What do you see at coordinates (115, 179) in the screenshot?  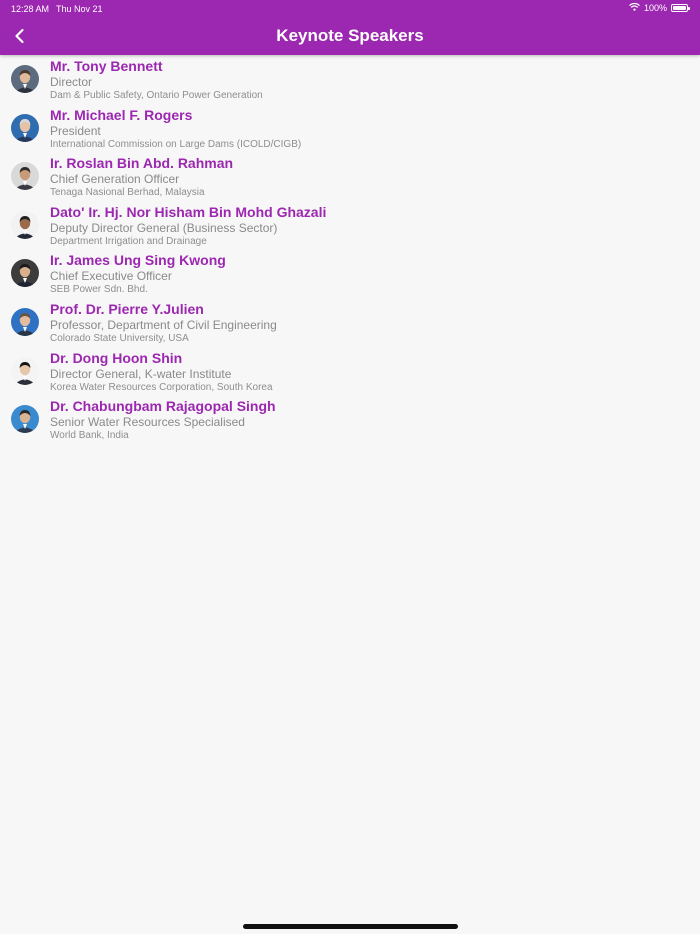 I see `speaker-role: Chief Generation Officer` at bounding box center [115, 179].